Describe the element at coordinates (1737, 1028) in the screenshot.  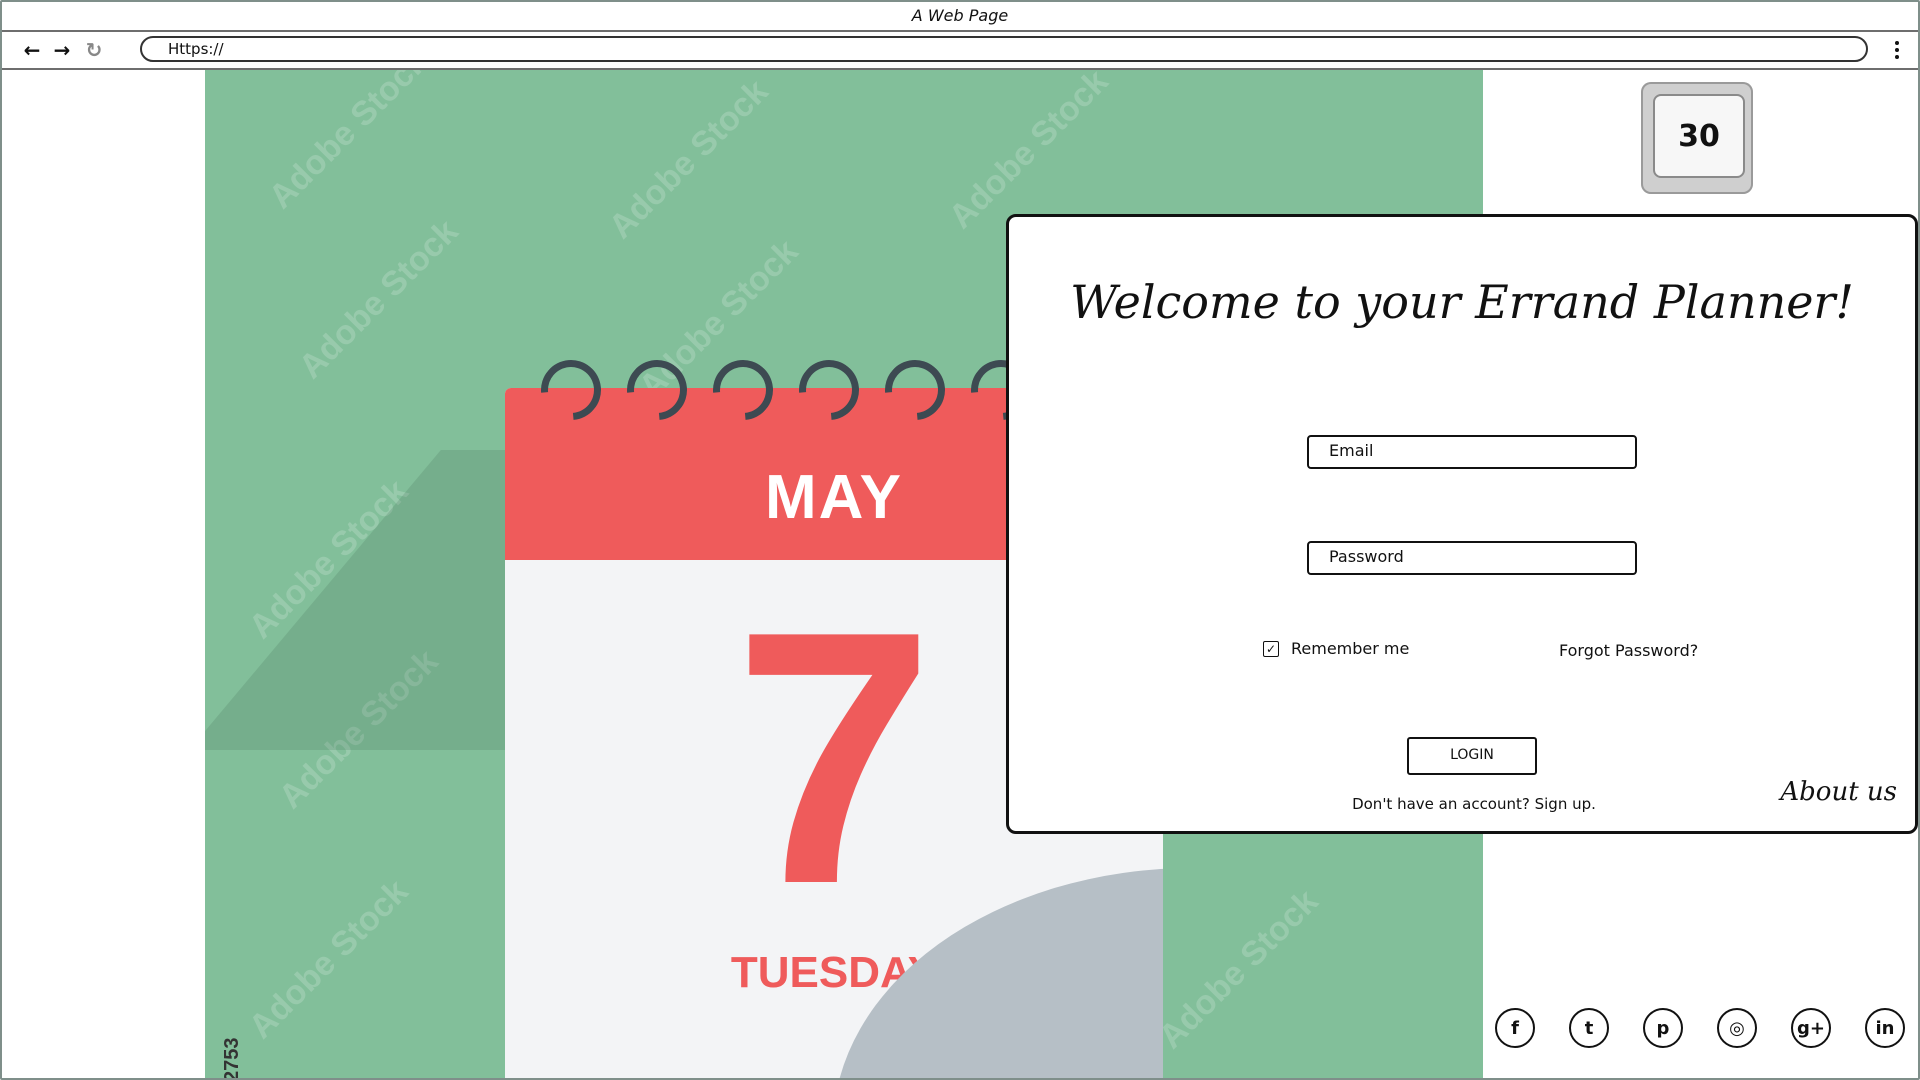
I see `instagram-icon: ◎` at that location.